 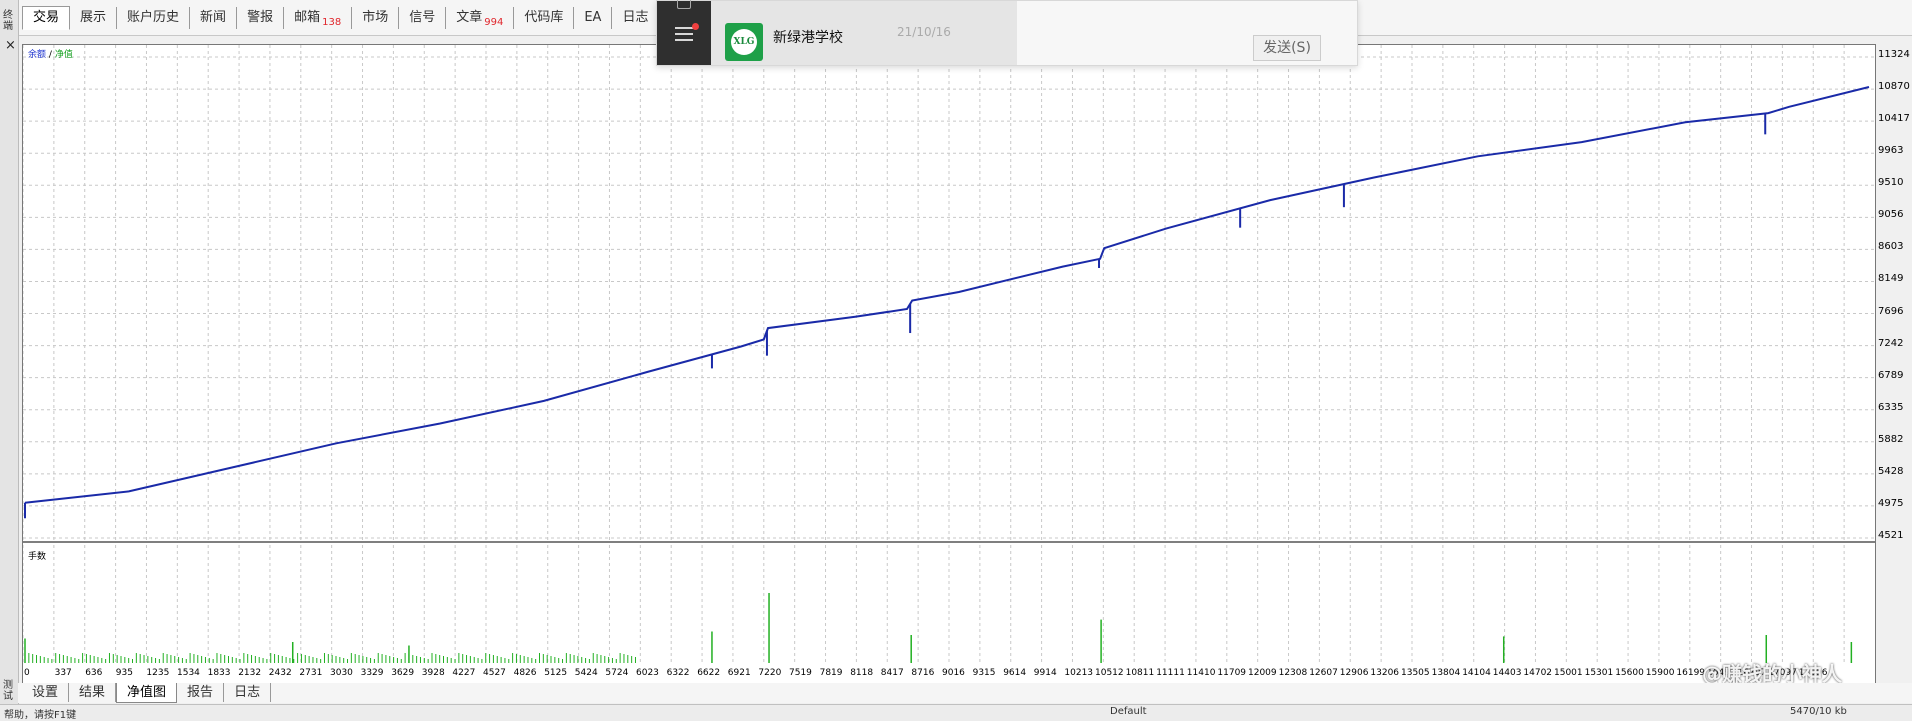 I want to click on message-date: 21/10/16, so click(x=924, y=32).